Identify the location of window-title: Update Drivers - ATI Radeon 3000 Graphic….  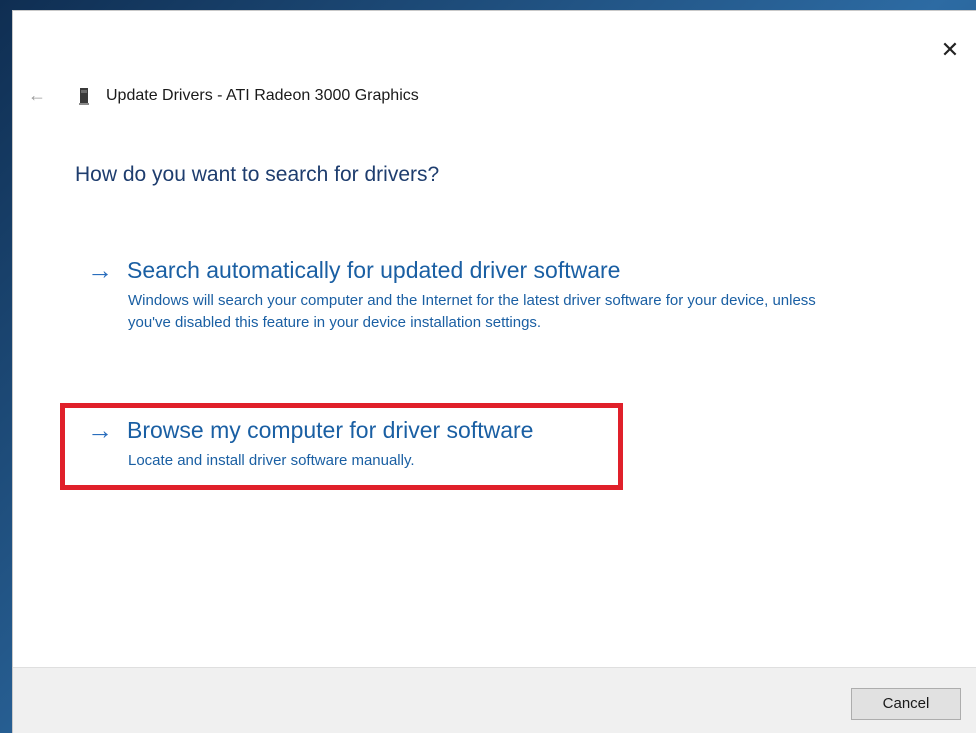
(262, 95).